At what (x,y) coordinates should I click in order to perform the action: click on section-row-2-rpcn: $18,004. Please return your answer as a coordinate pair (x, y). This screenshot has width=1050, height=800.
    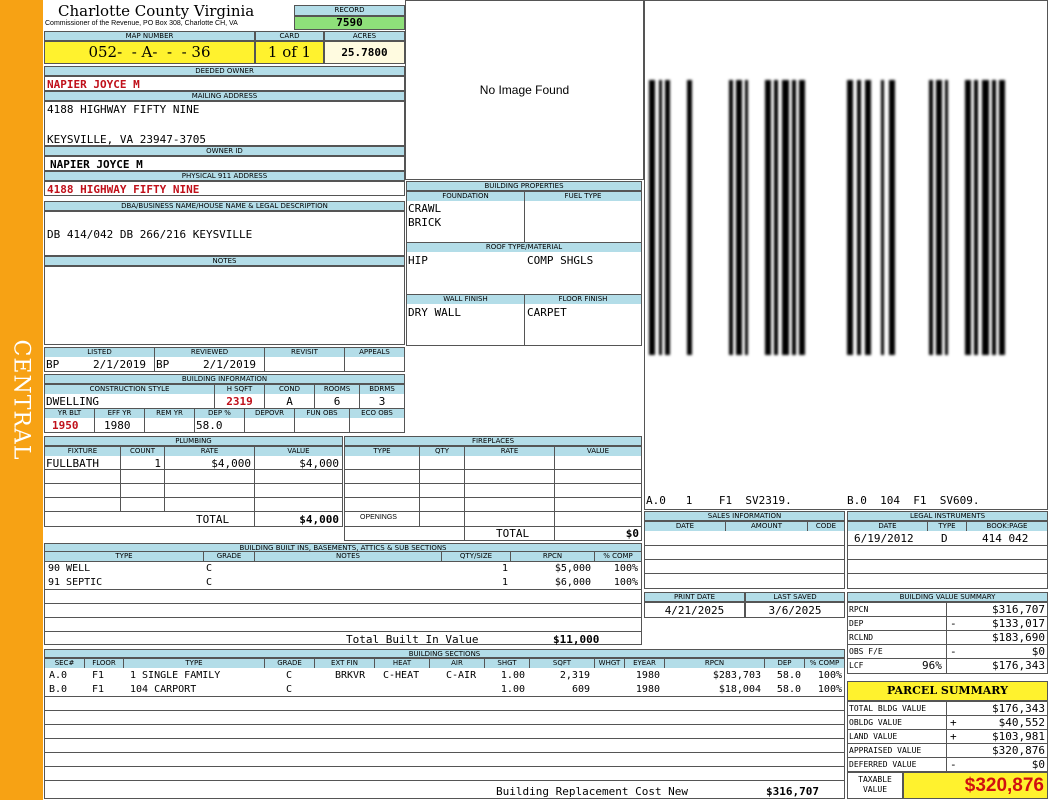
    Looking at the image, I should click on (739, 689).